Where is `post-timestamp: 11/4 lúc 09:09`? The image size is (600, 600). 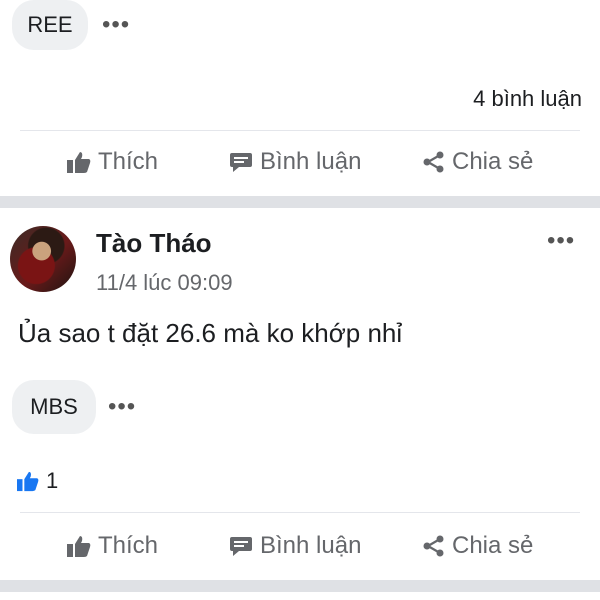 post-timestamp: 11/4 lúc 09:09 is located at coordinates (164, 283).